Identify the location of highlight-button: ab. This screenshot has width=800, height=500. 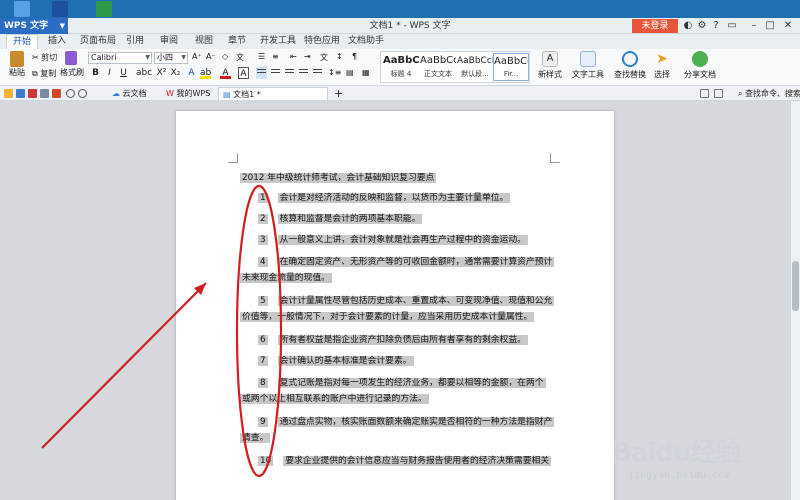
(205, 73).